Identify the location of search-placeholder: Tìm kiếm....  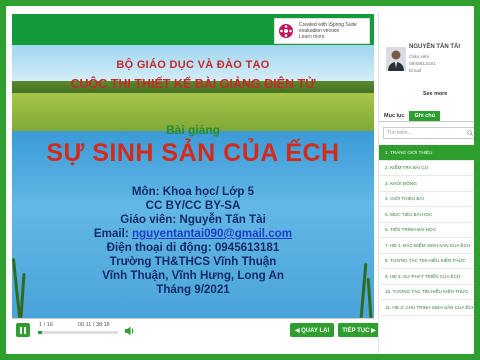
(399, 133).